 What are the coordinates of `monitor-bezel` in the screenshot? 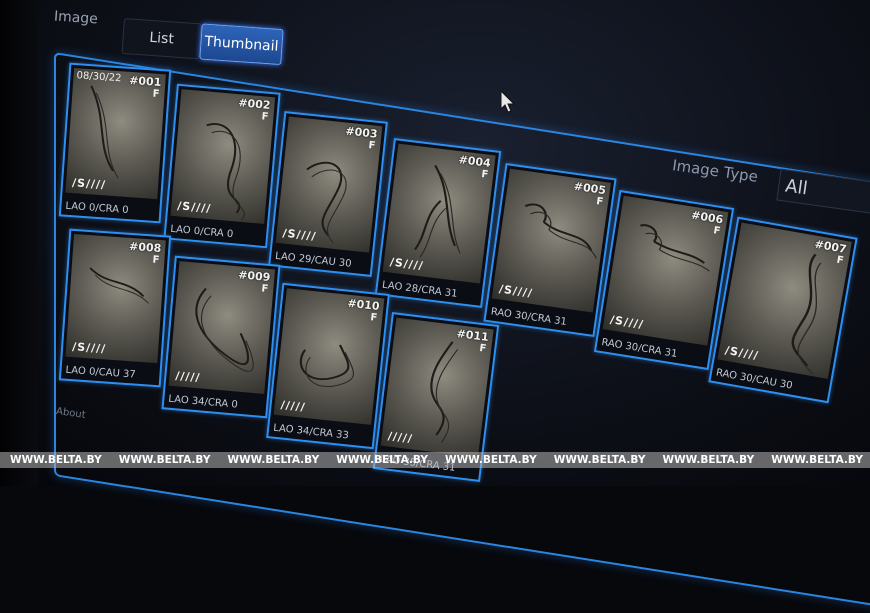 It's located at (19, 243).